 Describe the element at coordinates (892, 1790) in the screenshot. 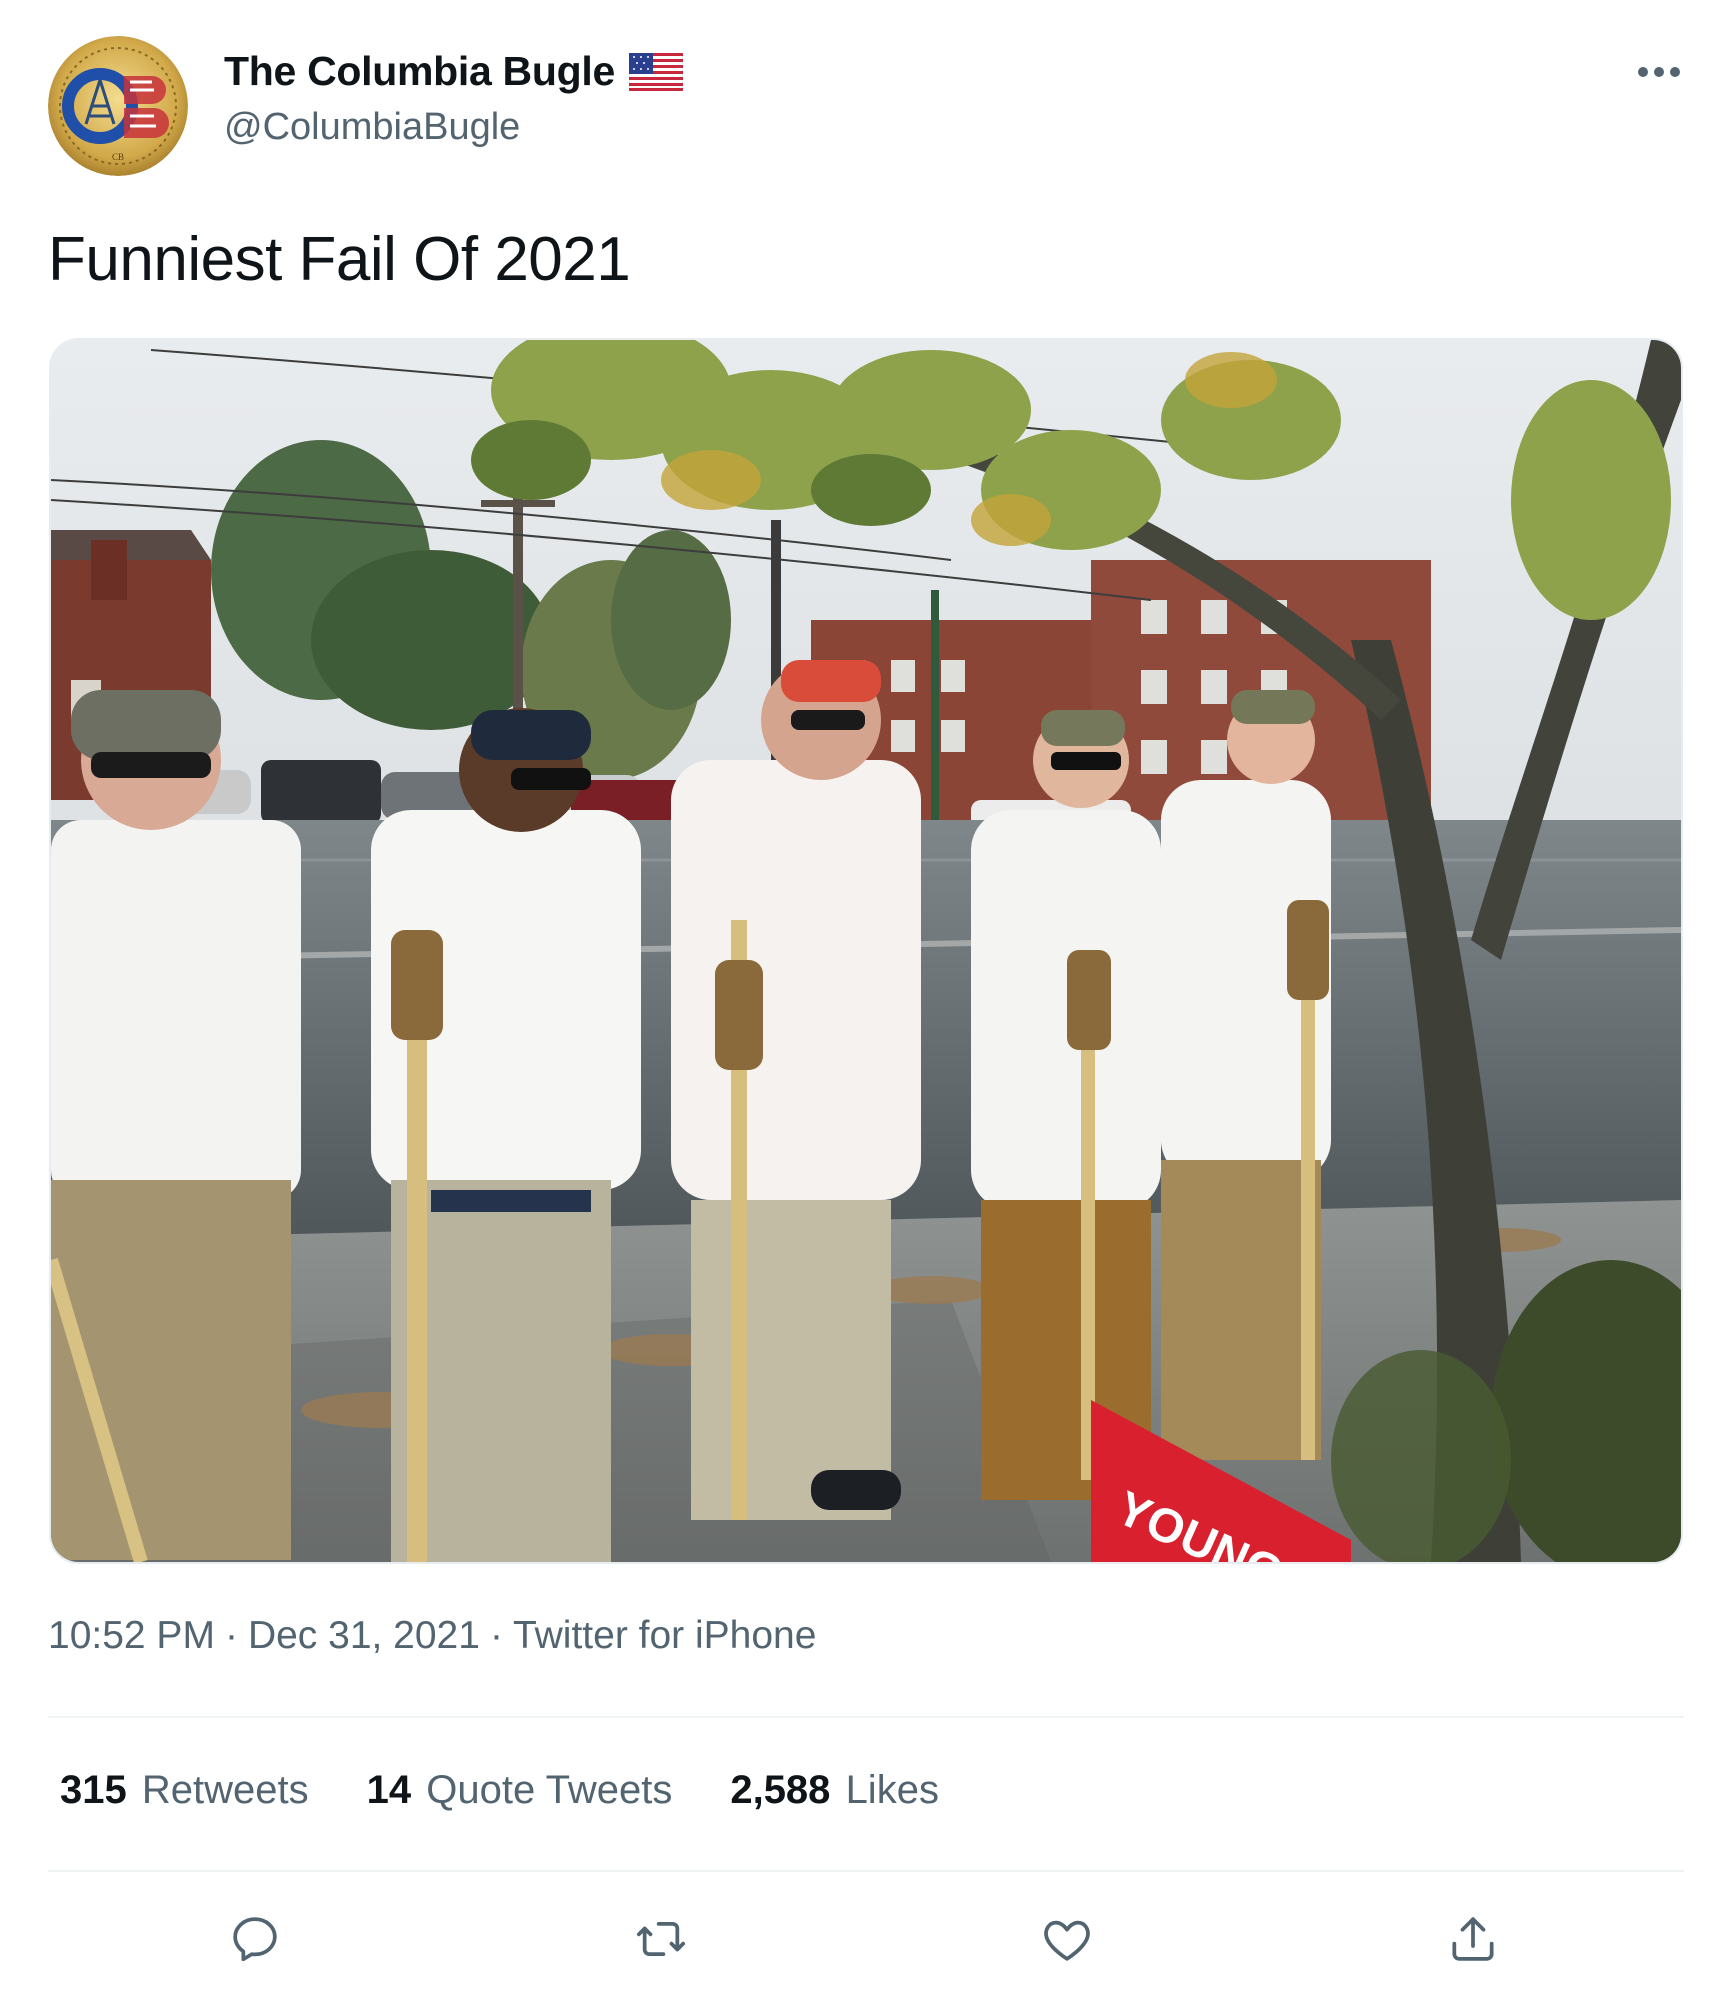

I see `likes-label: Likes` at that location.